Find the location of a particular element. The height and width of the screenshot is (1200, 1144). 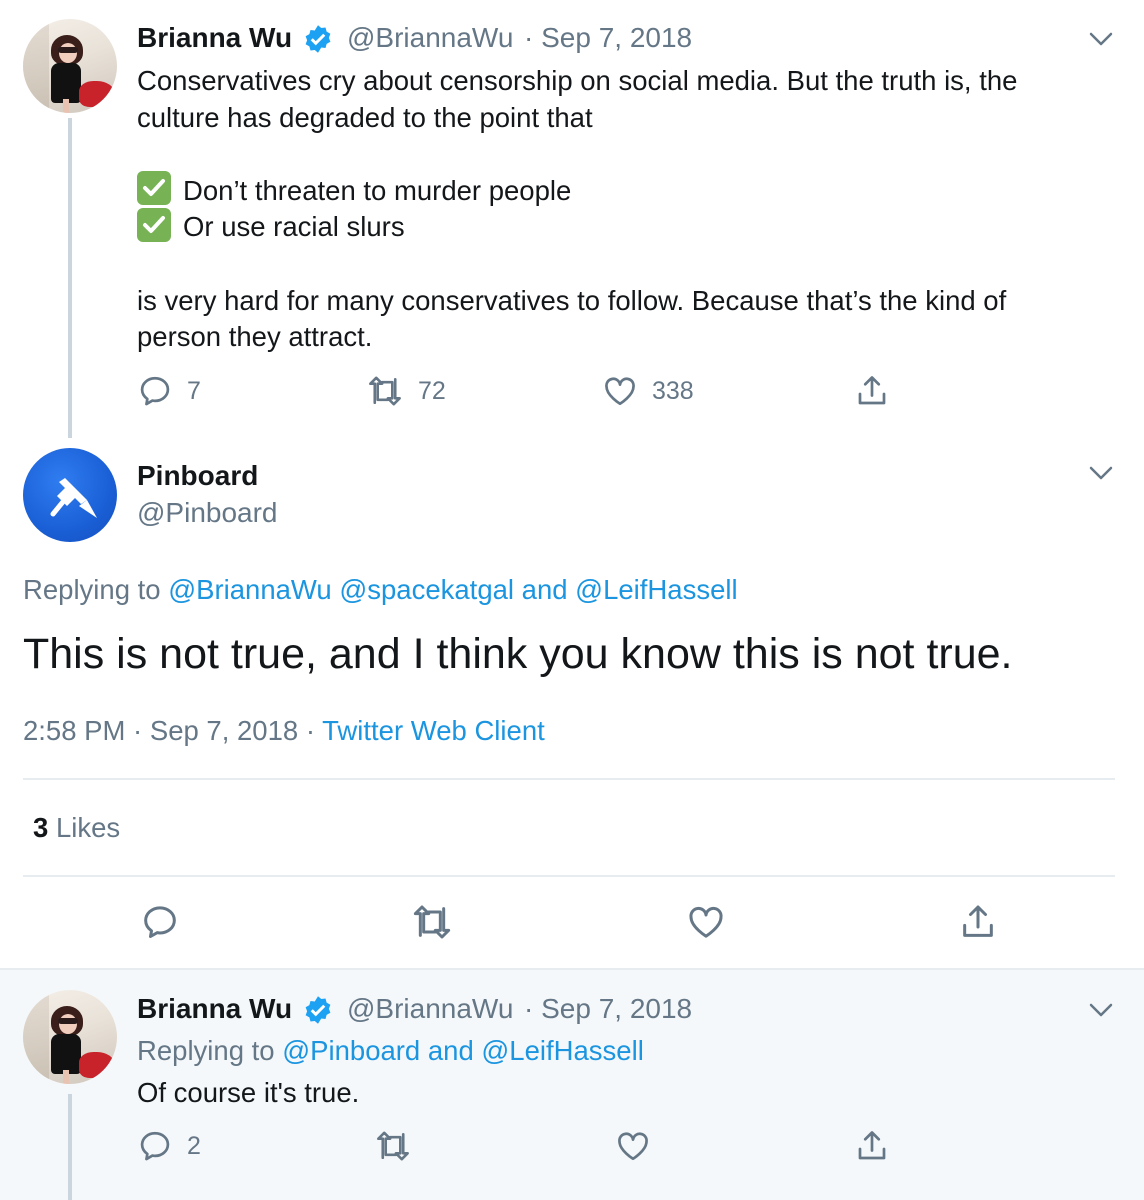

retweet-button: 72 is located at coordinates (406, 391).